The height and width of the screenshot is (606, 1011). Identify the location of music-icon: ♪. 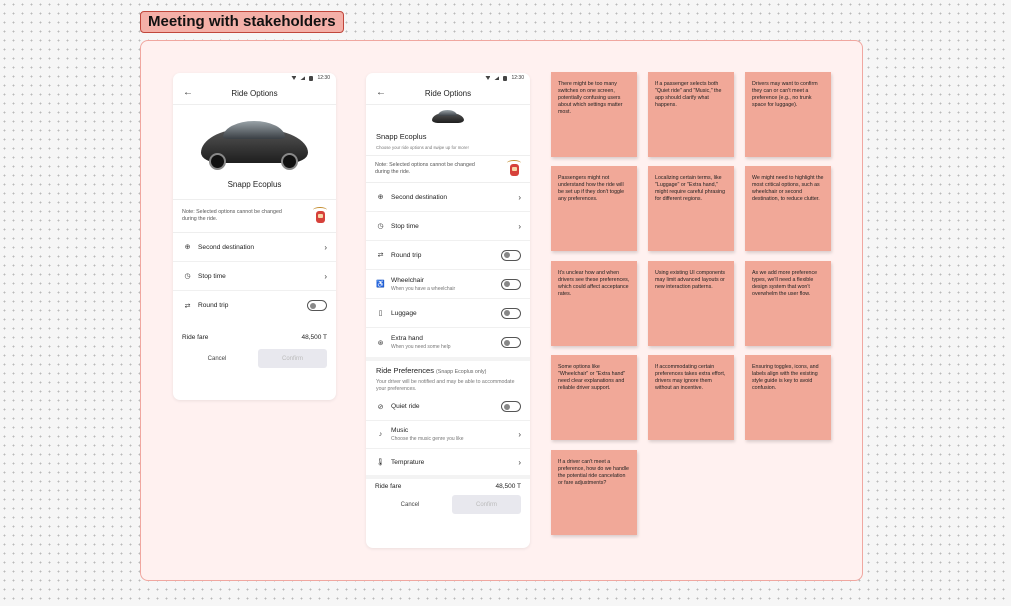
(380, 434).